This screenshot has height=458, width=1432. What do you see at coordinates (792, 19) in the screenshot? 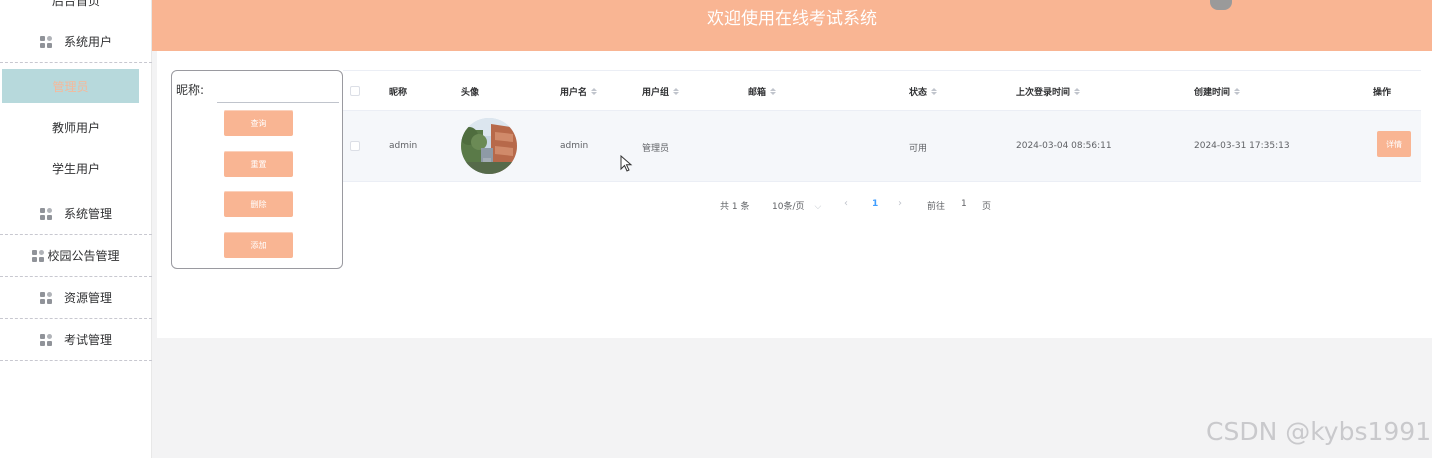
I see `page-title: 欢迎使用在线考试系统` at bounding box center [792, 19].